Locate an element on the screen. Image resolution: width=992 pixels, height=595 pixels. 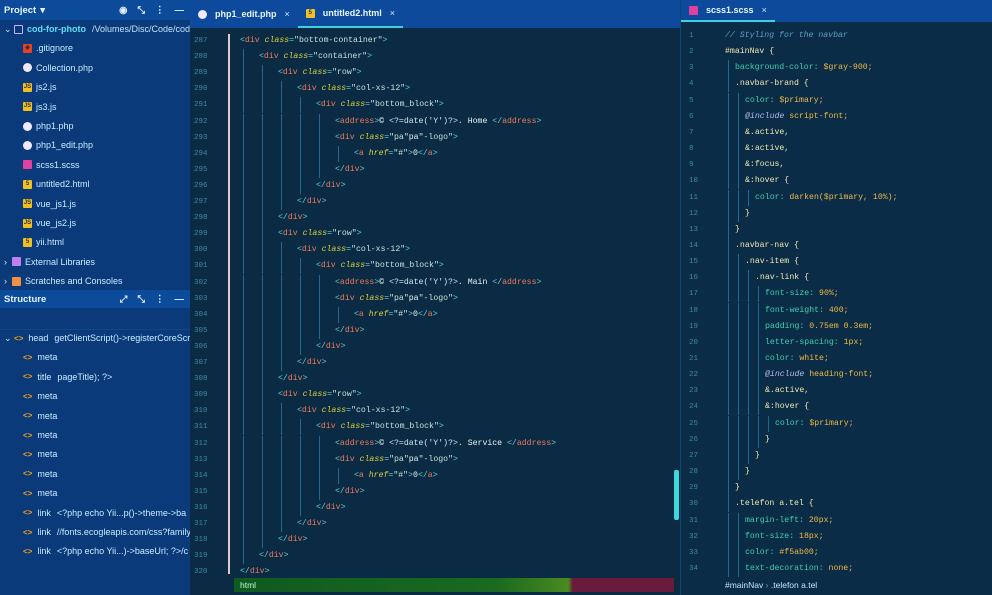
file-item: JS js2.js is located at coordinates (95, 87).